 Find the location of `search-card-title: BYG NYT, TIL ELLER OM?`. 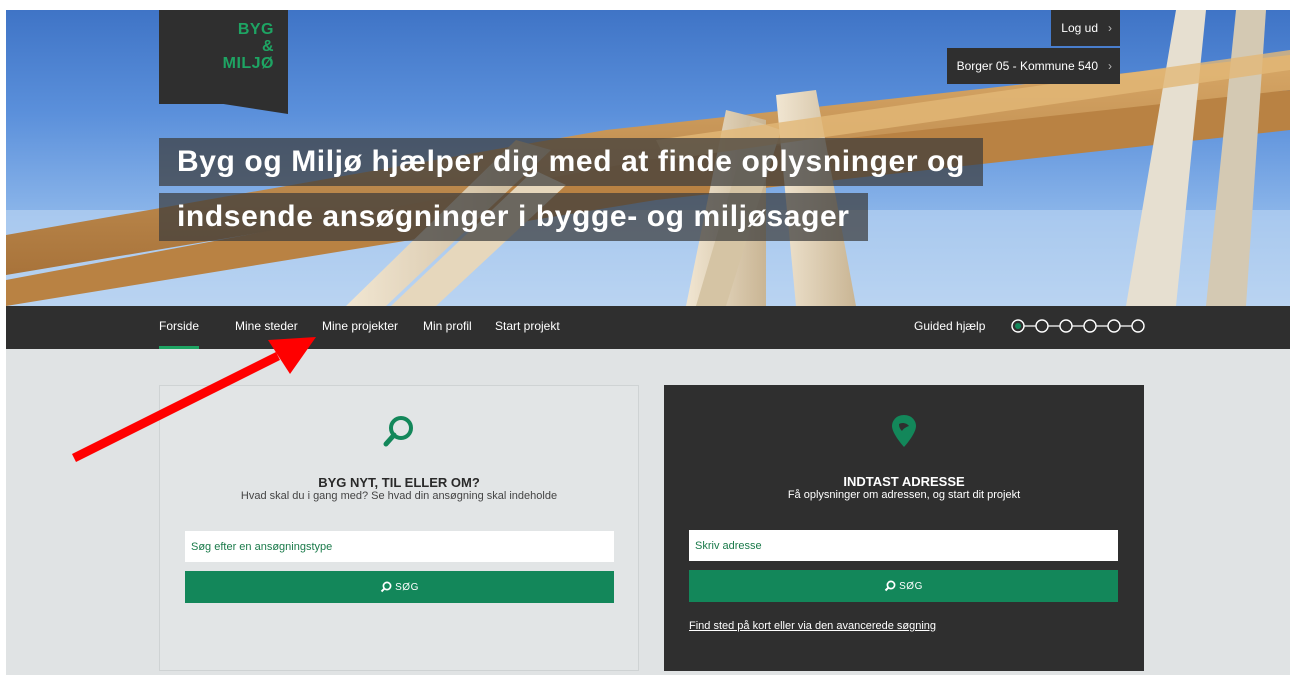

search-card-title: BYG NYT, TIL ELLER OM? is located at coordinates (399, 482).